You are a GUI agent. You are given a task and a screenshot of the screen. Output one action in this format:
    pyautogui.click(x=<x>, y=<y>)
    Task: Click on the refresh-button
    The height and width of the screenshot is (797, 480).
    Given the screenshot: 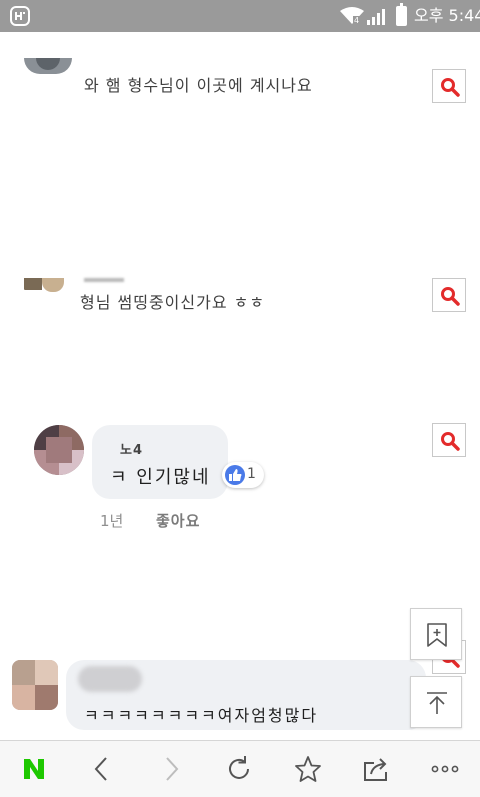 What is the action you would take?
    pyautogui.click(x=239, y=769)
    